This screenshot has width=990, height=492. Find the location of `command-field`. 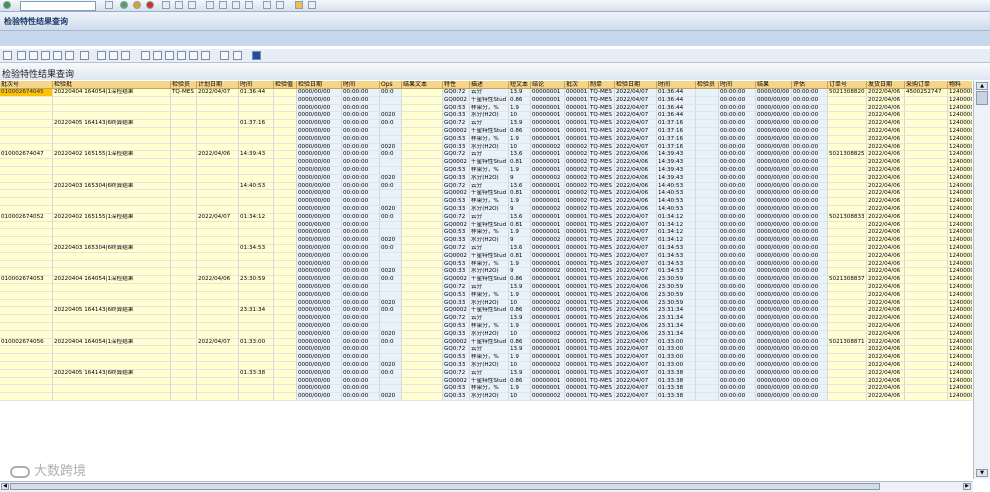

command-field is located at coordinates (58, 6).